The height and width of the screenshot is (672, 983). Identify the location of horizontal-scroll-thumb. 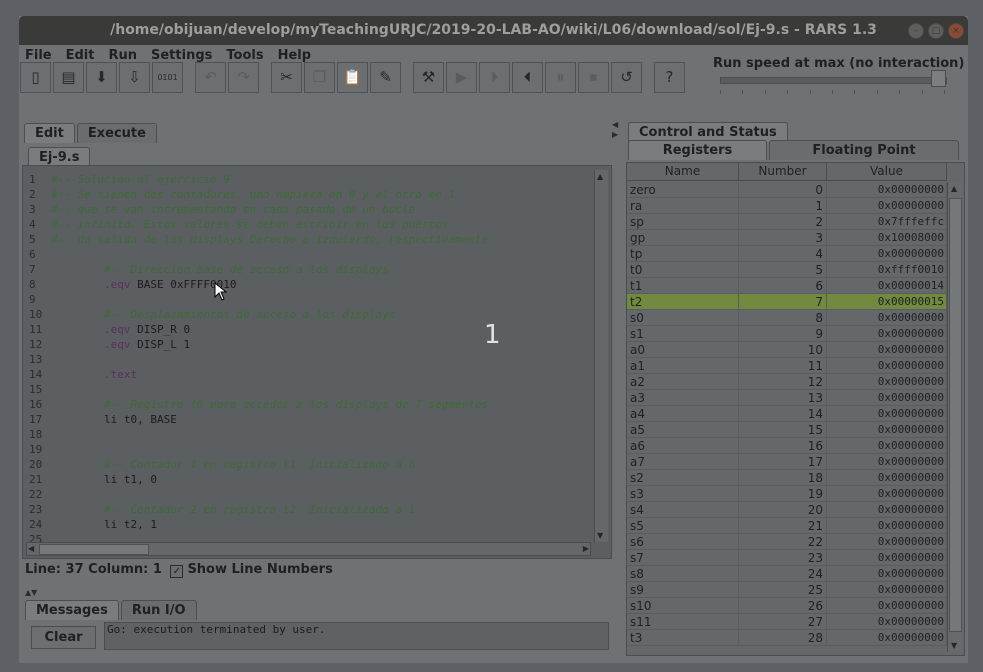
(94, 549).